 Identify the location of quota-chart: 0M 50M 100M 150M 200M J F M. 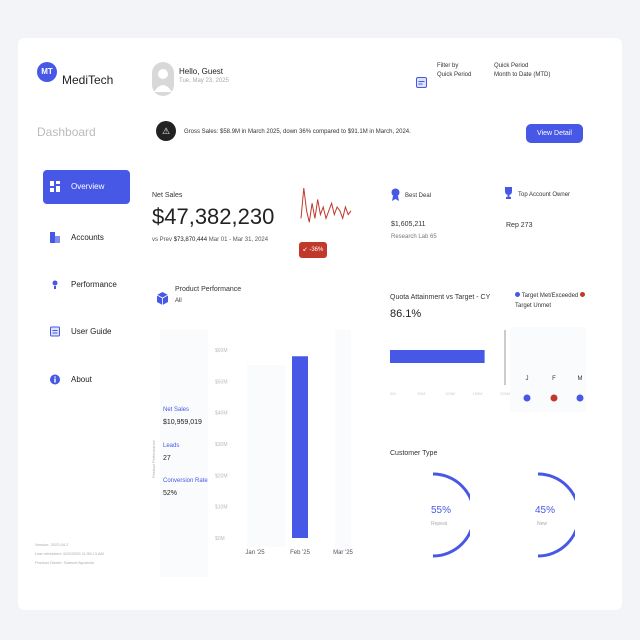
(487, 366).